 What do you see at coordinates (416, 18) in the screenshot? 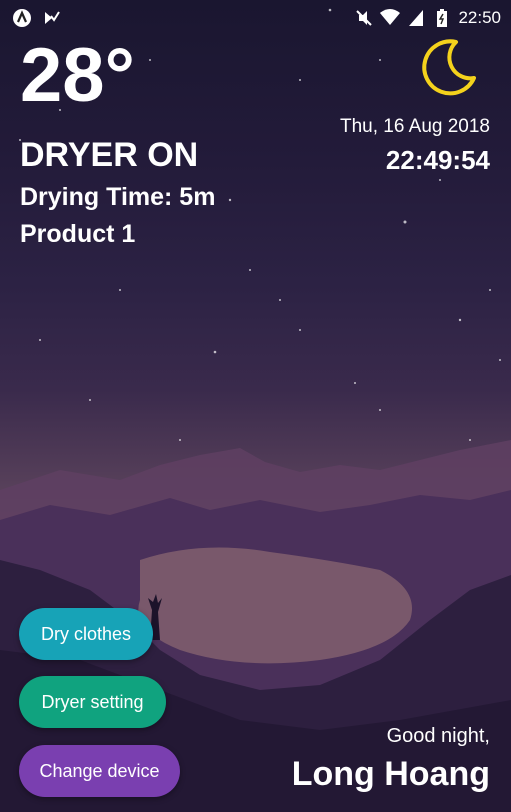
I see `signal-icon` at bounding box center [416, 18].